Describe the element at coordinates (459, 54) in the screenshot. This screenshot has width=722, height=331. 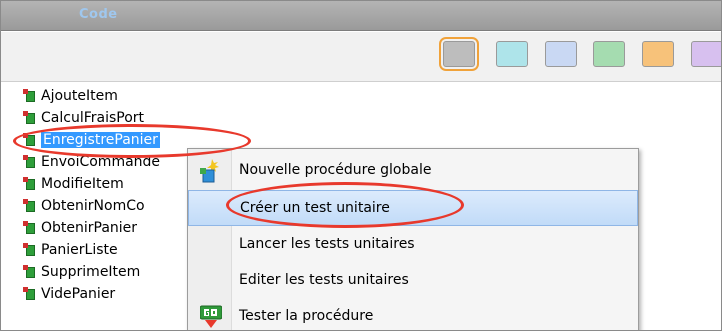
I see `gray-swatch-icon` at that location.